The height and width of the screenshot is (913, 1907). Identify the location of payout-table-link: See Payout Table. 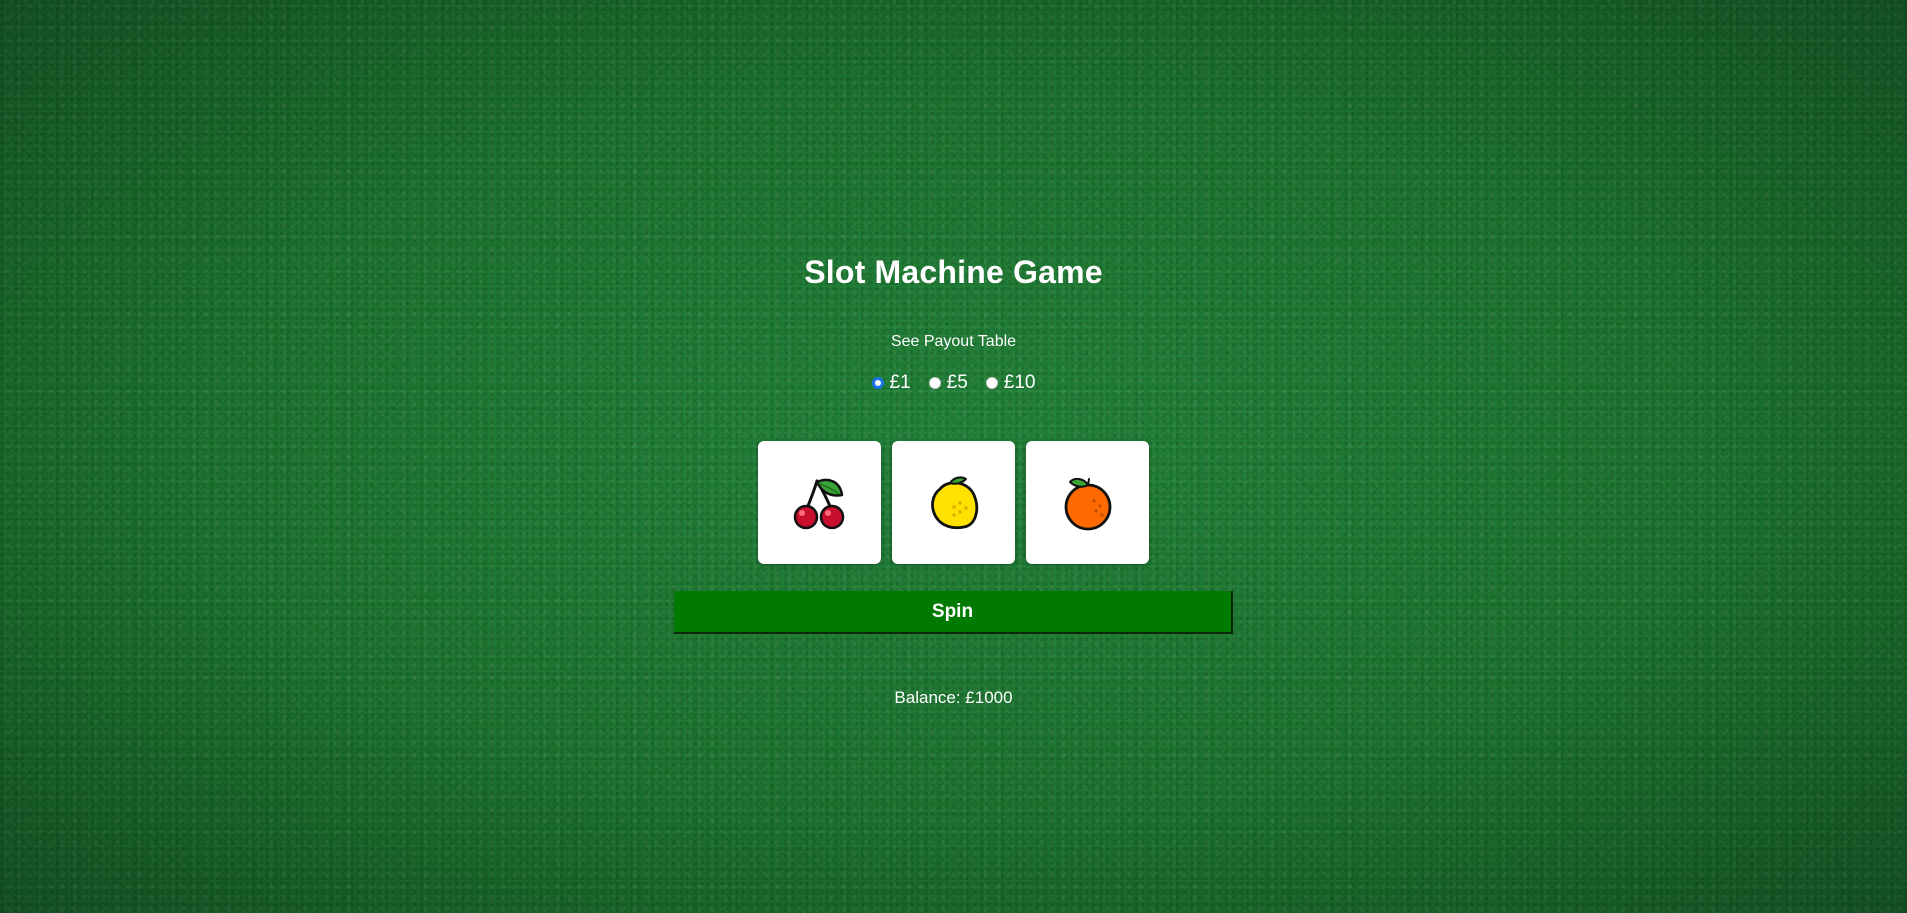
(953, 342).